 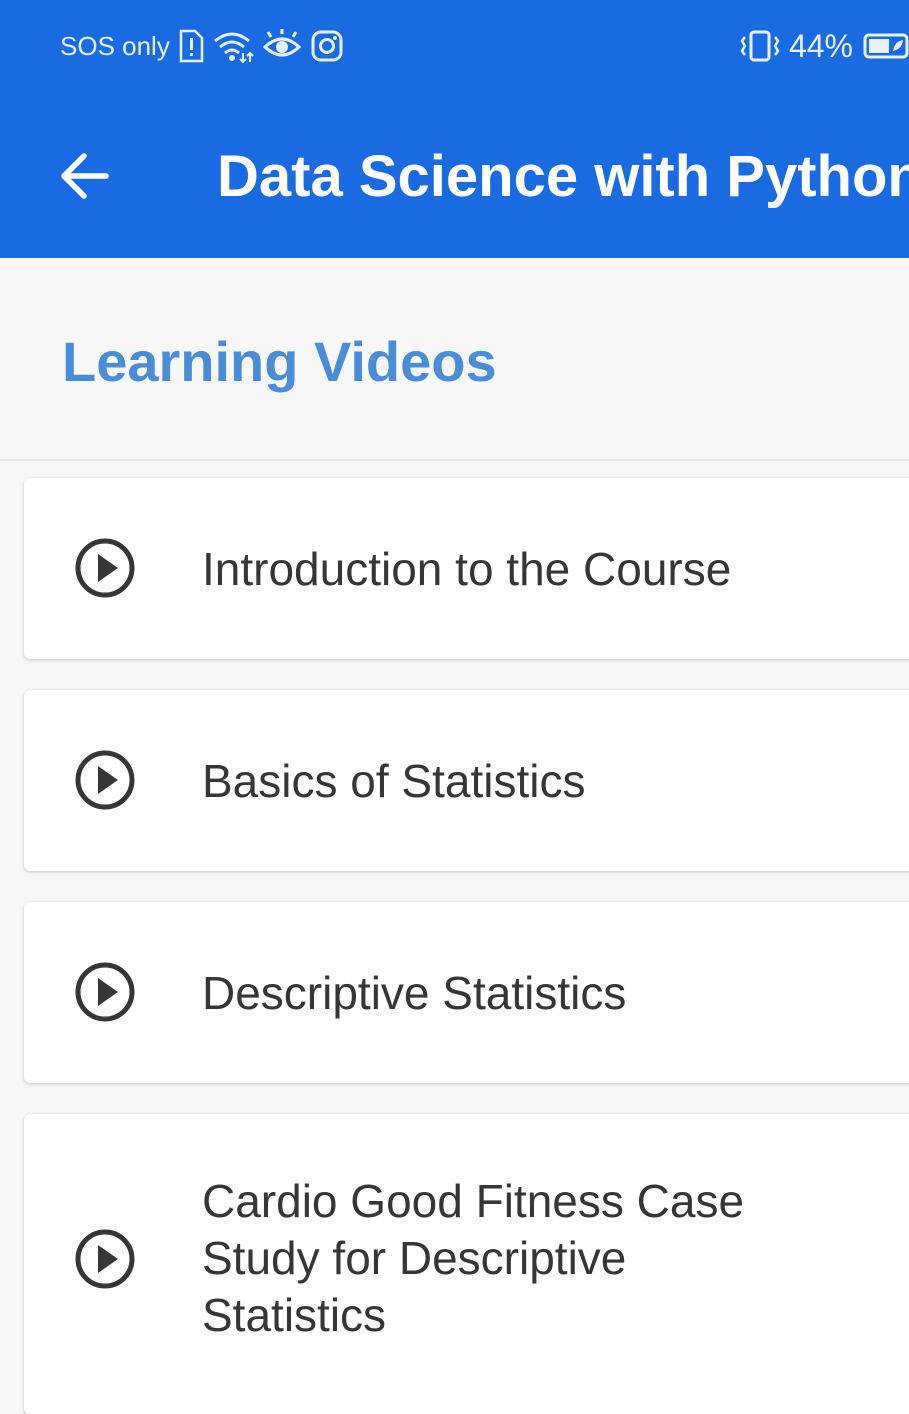 I want to click on page-title: Data Science with Python, so click(x=563, y=176).